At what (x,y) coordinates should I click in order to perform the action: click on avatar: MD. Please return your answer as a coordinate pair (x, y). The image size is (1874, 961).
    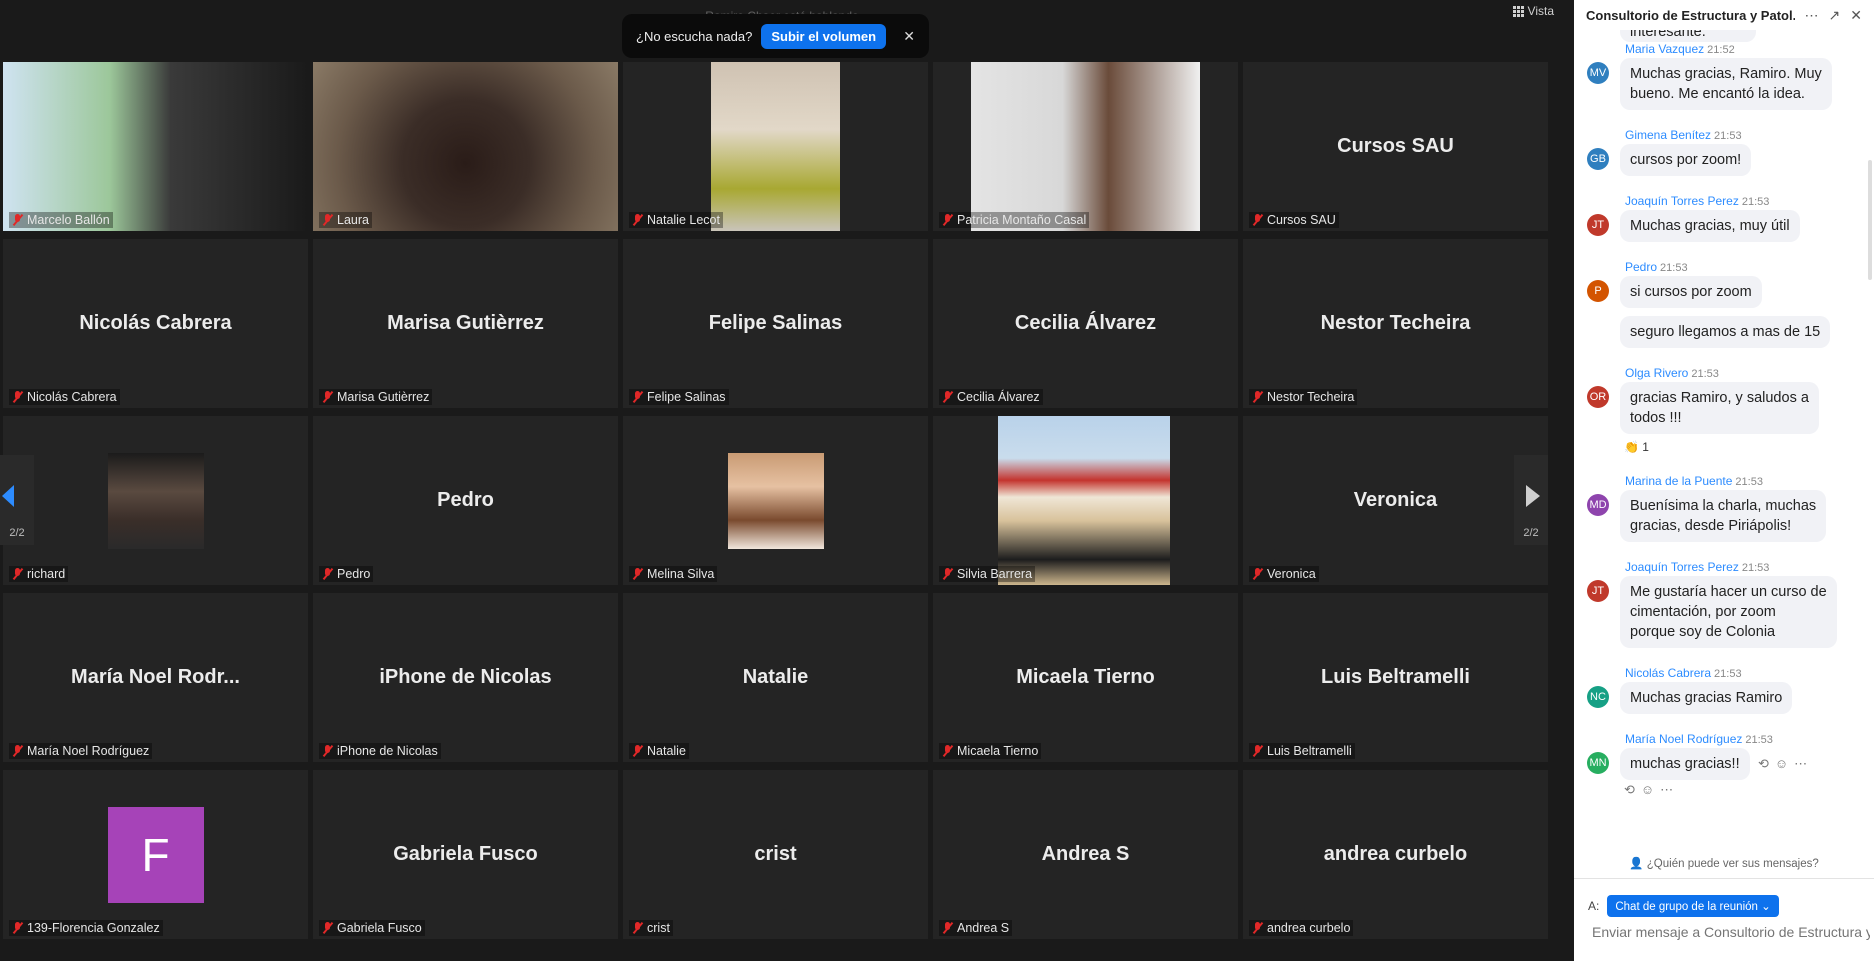
    Looking at the image, I should click on (1598, 505).